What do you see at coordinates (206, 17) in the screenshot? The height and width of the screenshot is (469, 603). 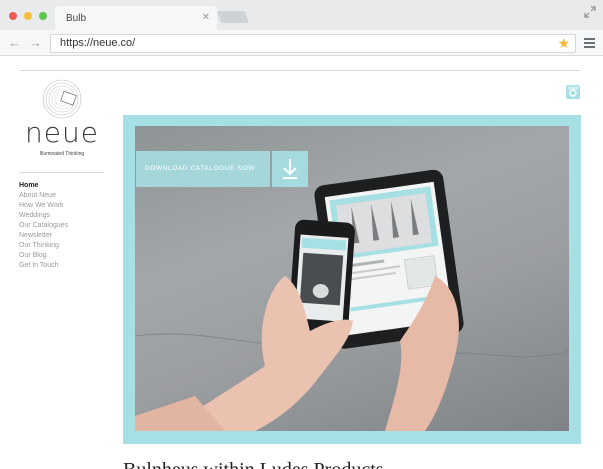 I see `close-tab-icon: ✕` at bounding box center [206, 17].